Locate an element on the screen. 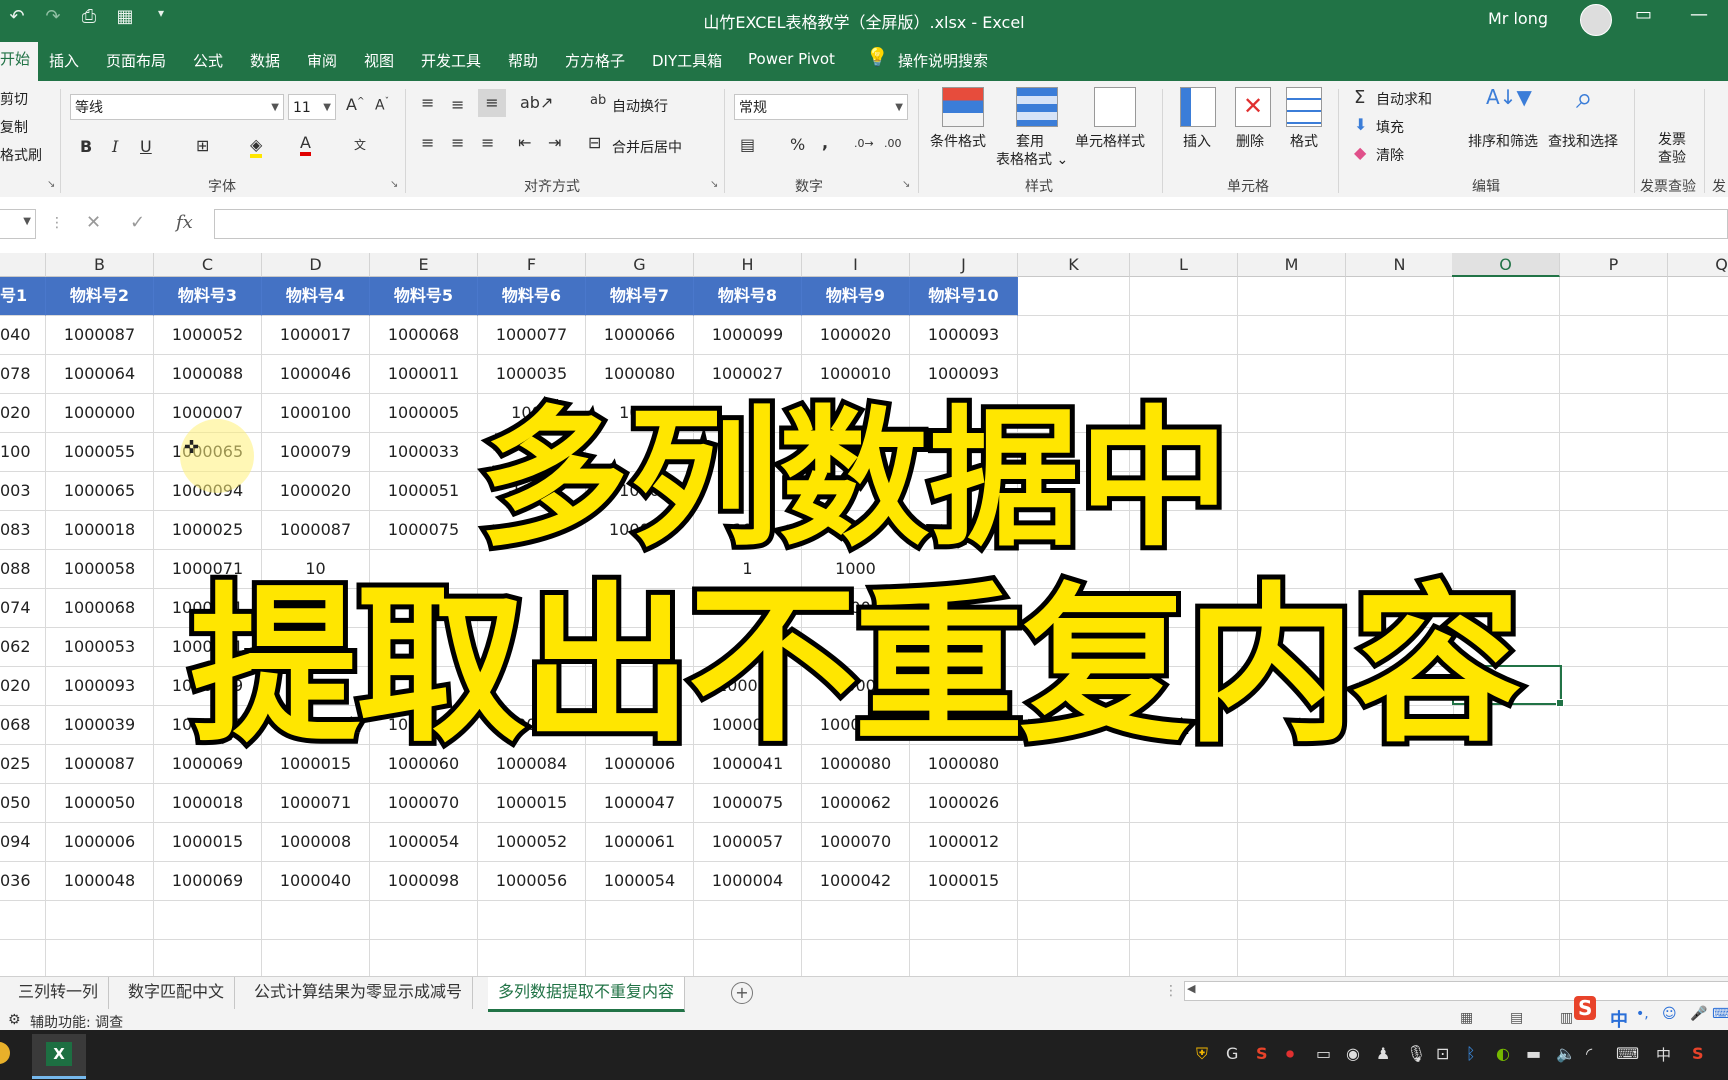  align-bottom-icon: ≡ is located at coordinates (492, 103).